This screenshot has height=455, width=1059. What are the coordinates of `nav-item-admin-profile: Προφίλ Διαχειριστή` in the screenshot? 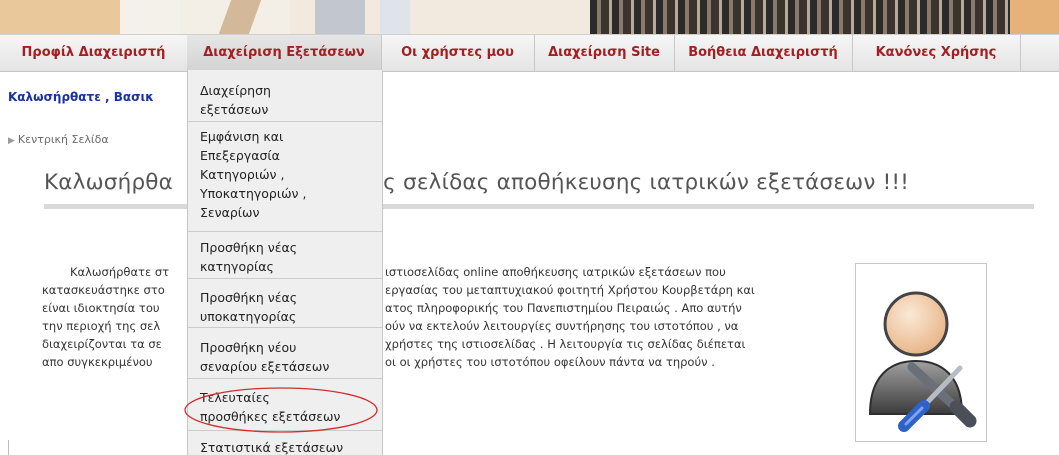 It's located at (94, 53).